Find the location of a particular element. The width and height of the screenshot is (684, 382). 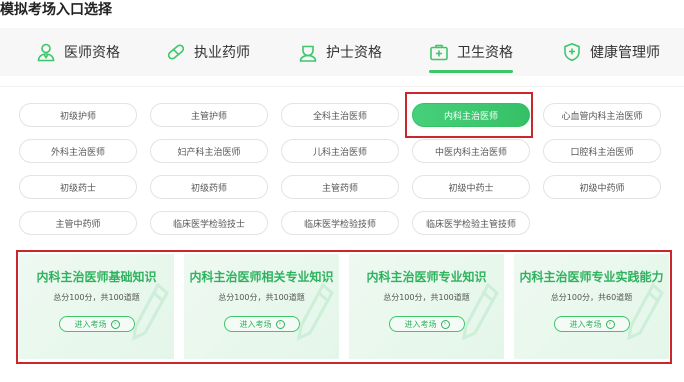

tab-label: 卫生资格 is located at coordinates (485, 53).